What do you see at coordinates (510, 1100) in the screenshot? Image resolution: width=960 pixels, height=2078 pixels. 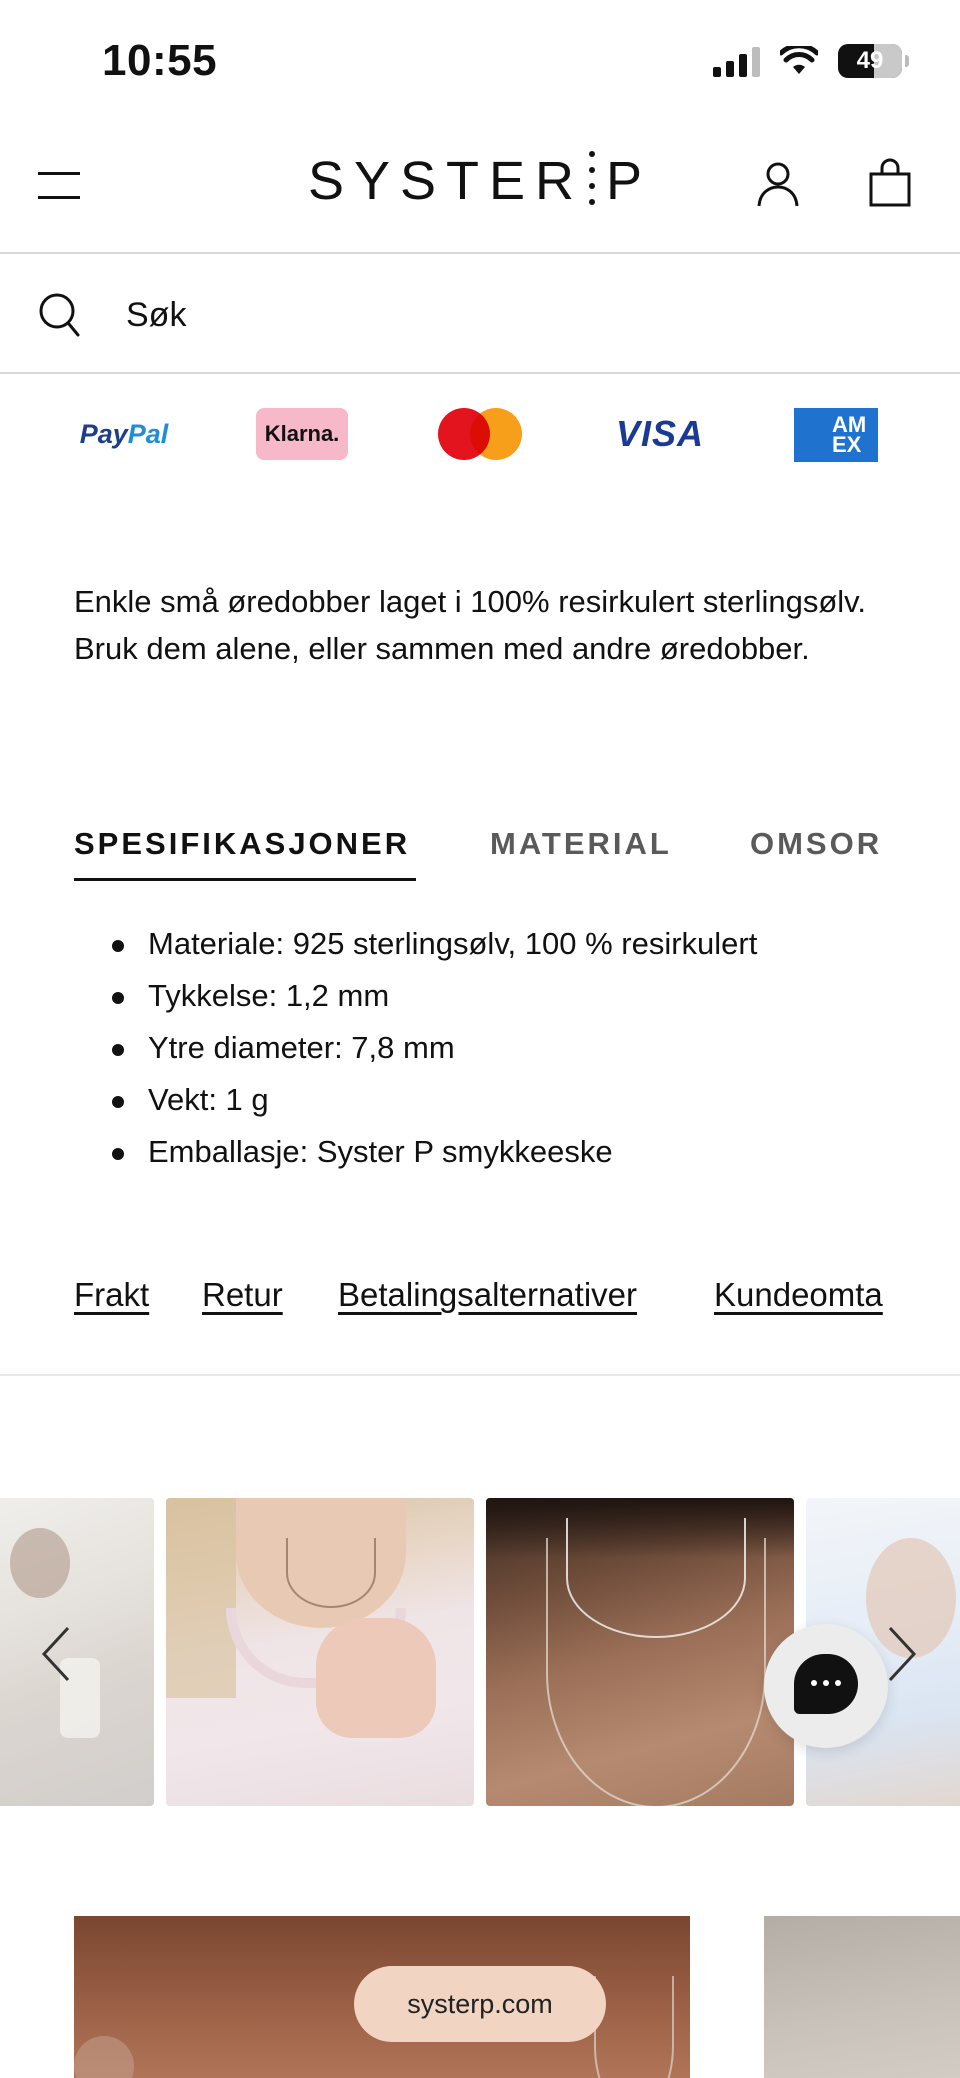 I see `spec-item: Vekt: 1 g` at bounding box center [510, 1100].